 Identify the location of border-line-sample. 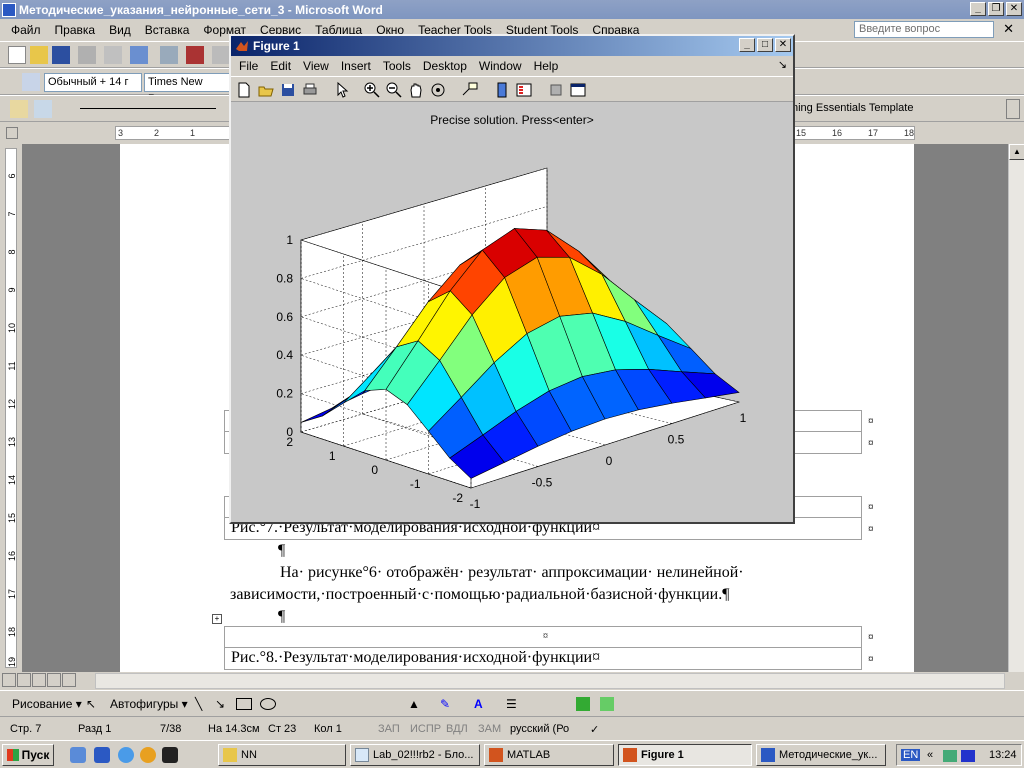
(148, 108).